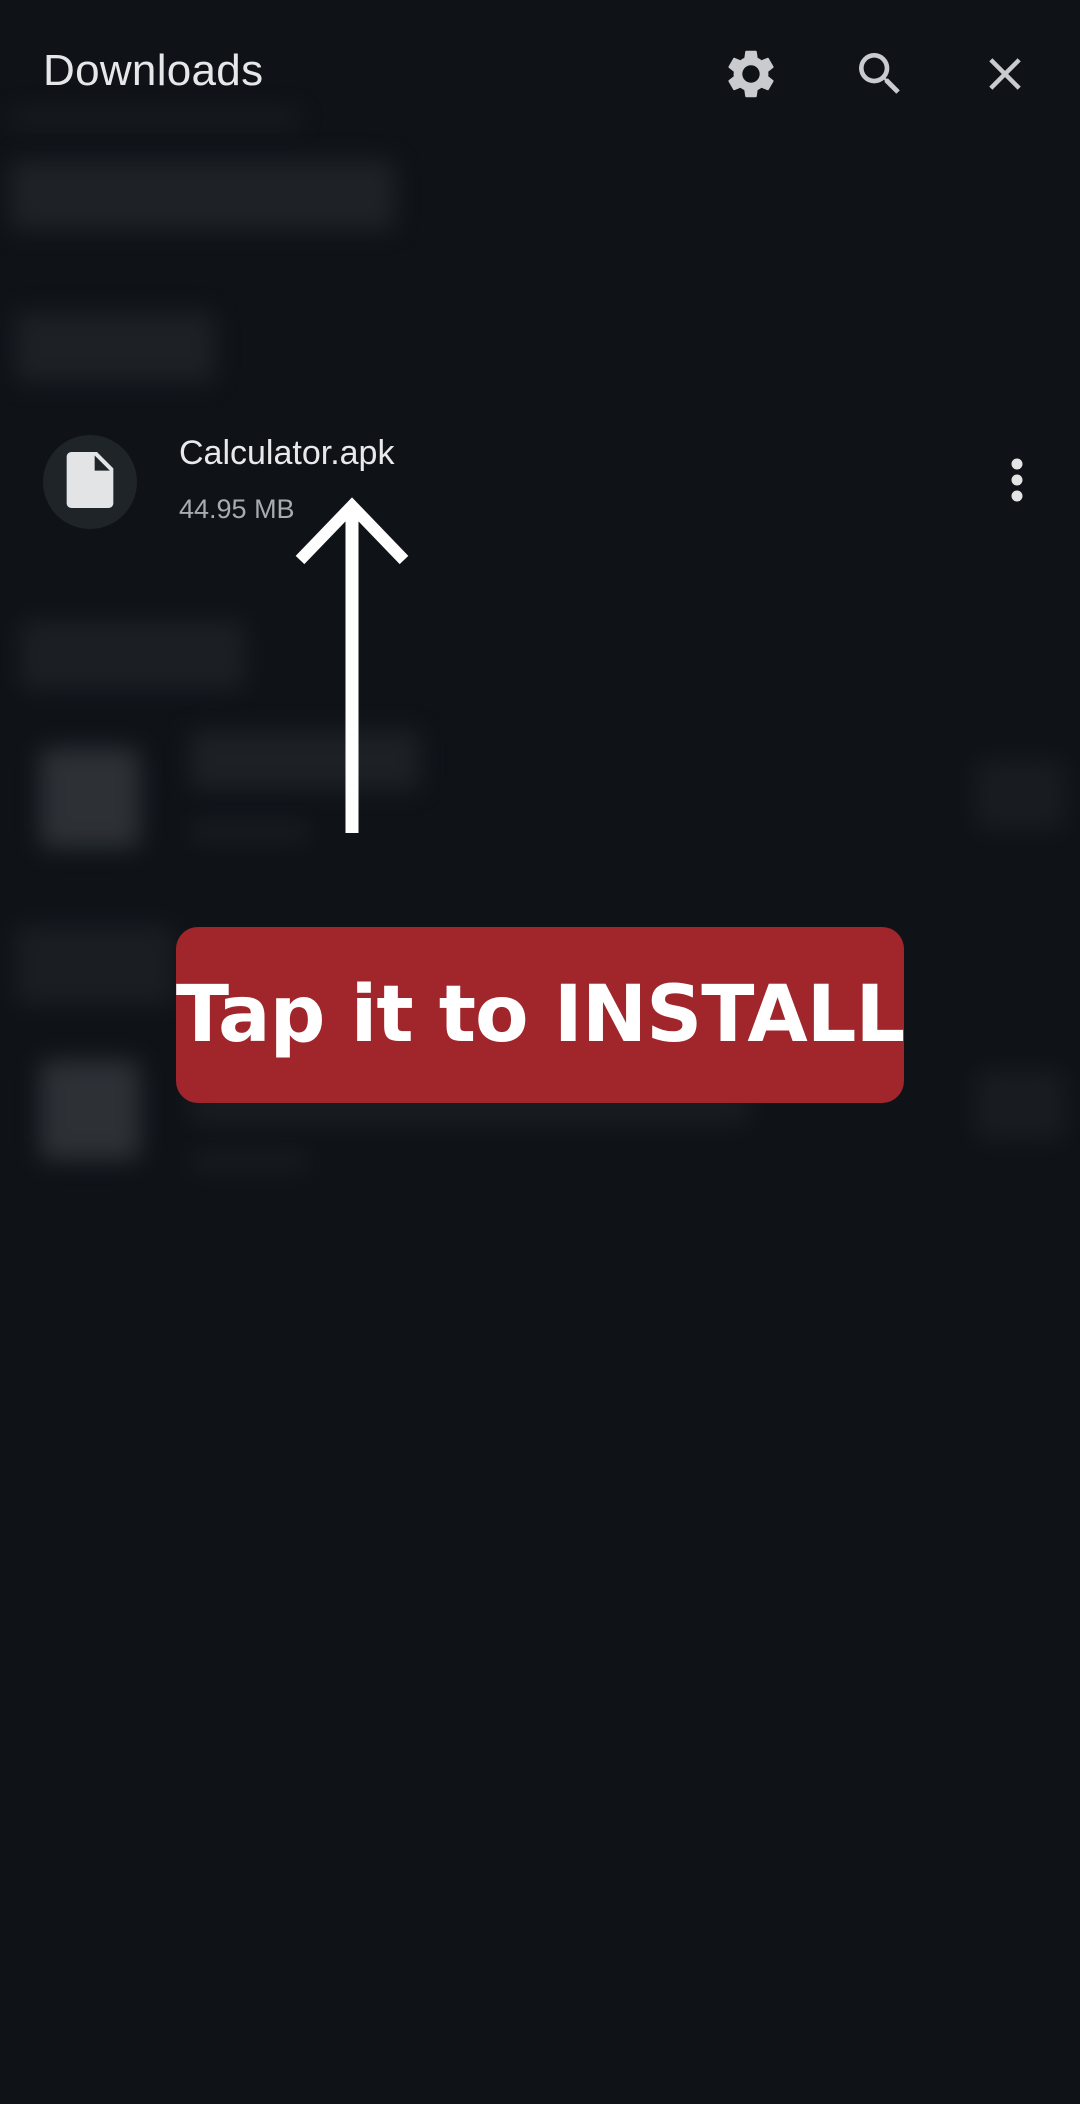 The image size is (1080, 2104). Describe the element at coordinates (153, 70) in the screenshot. I see `page-title: Downloads` at that location.